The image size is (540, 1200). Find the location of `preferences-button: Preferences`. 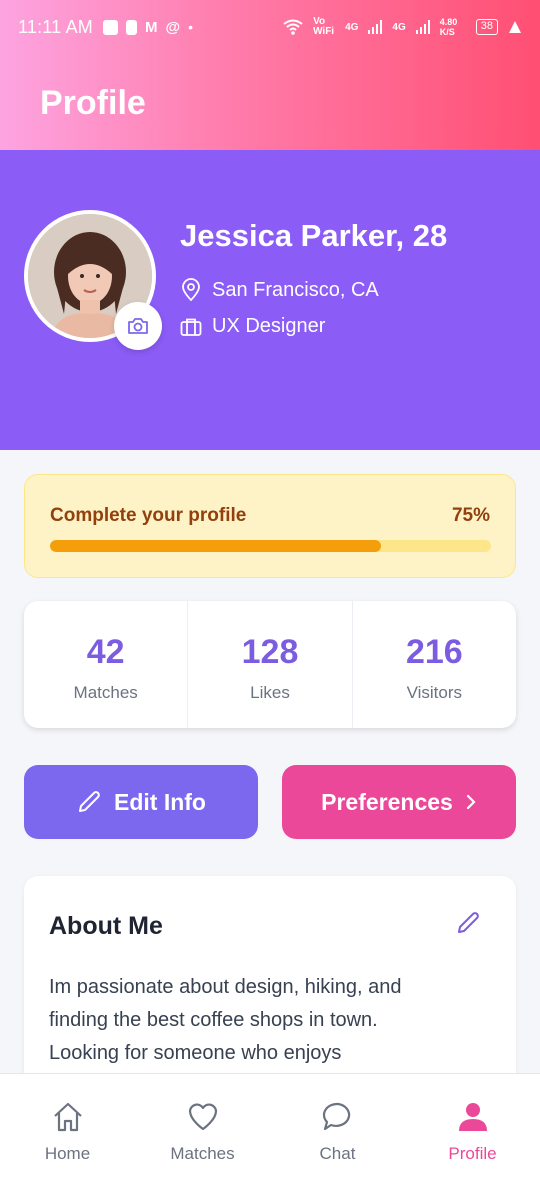

preferences-button: Preferences is located at coordinates (399, 802).